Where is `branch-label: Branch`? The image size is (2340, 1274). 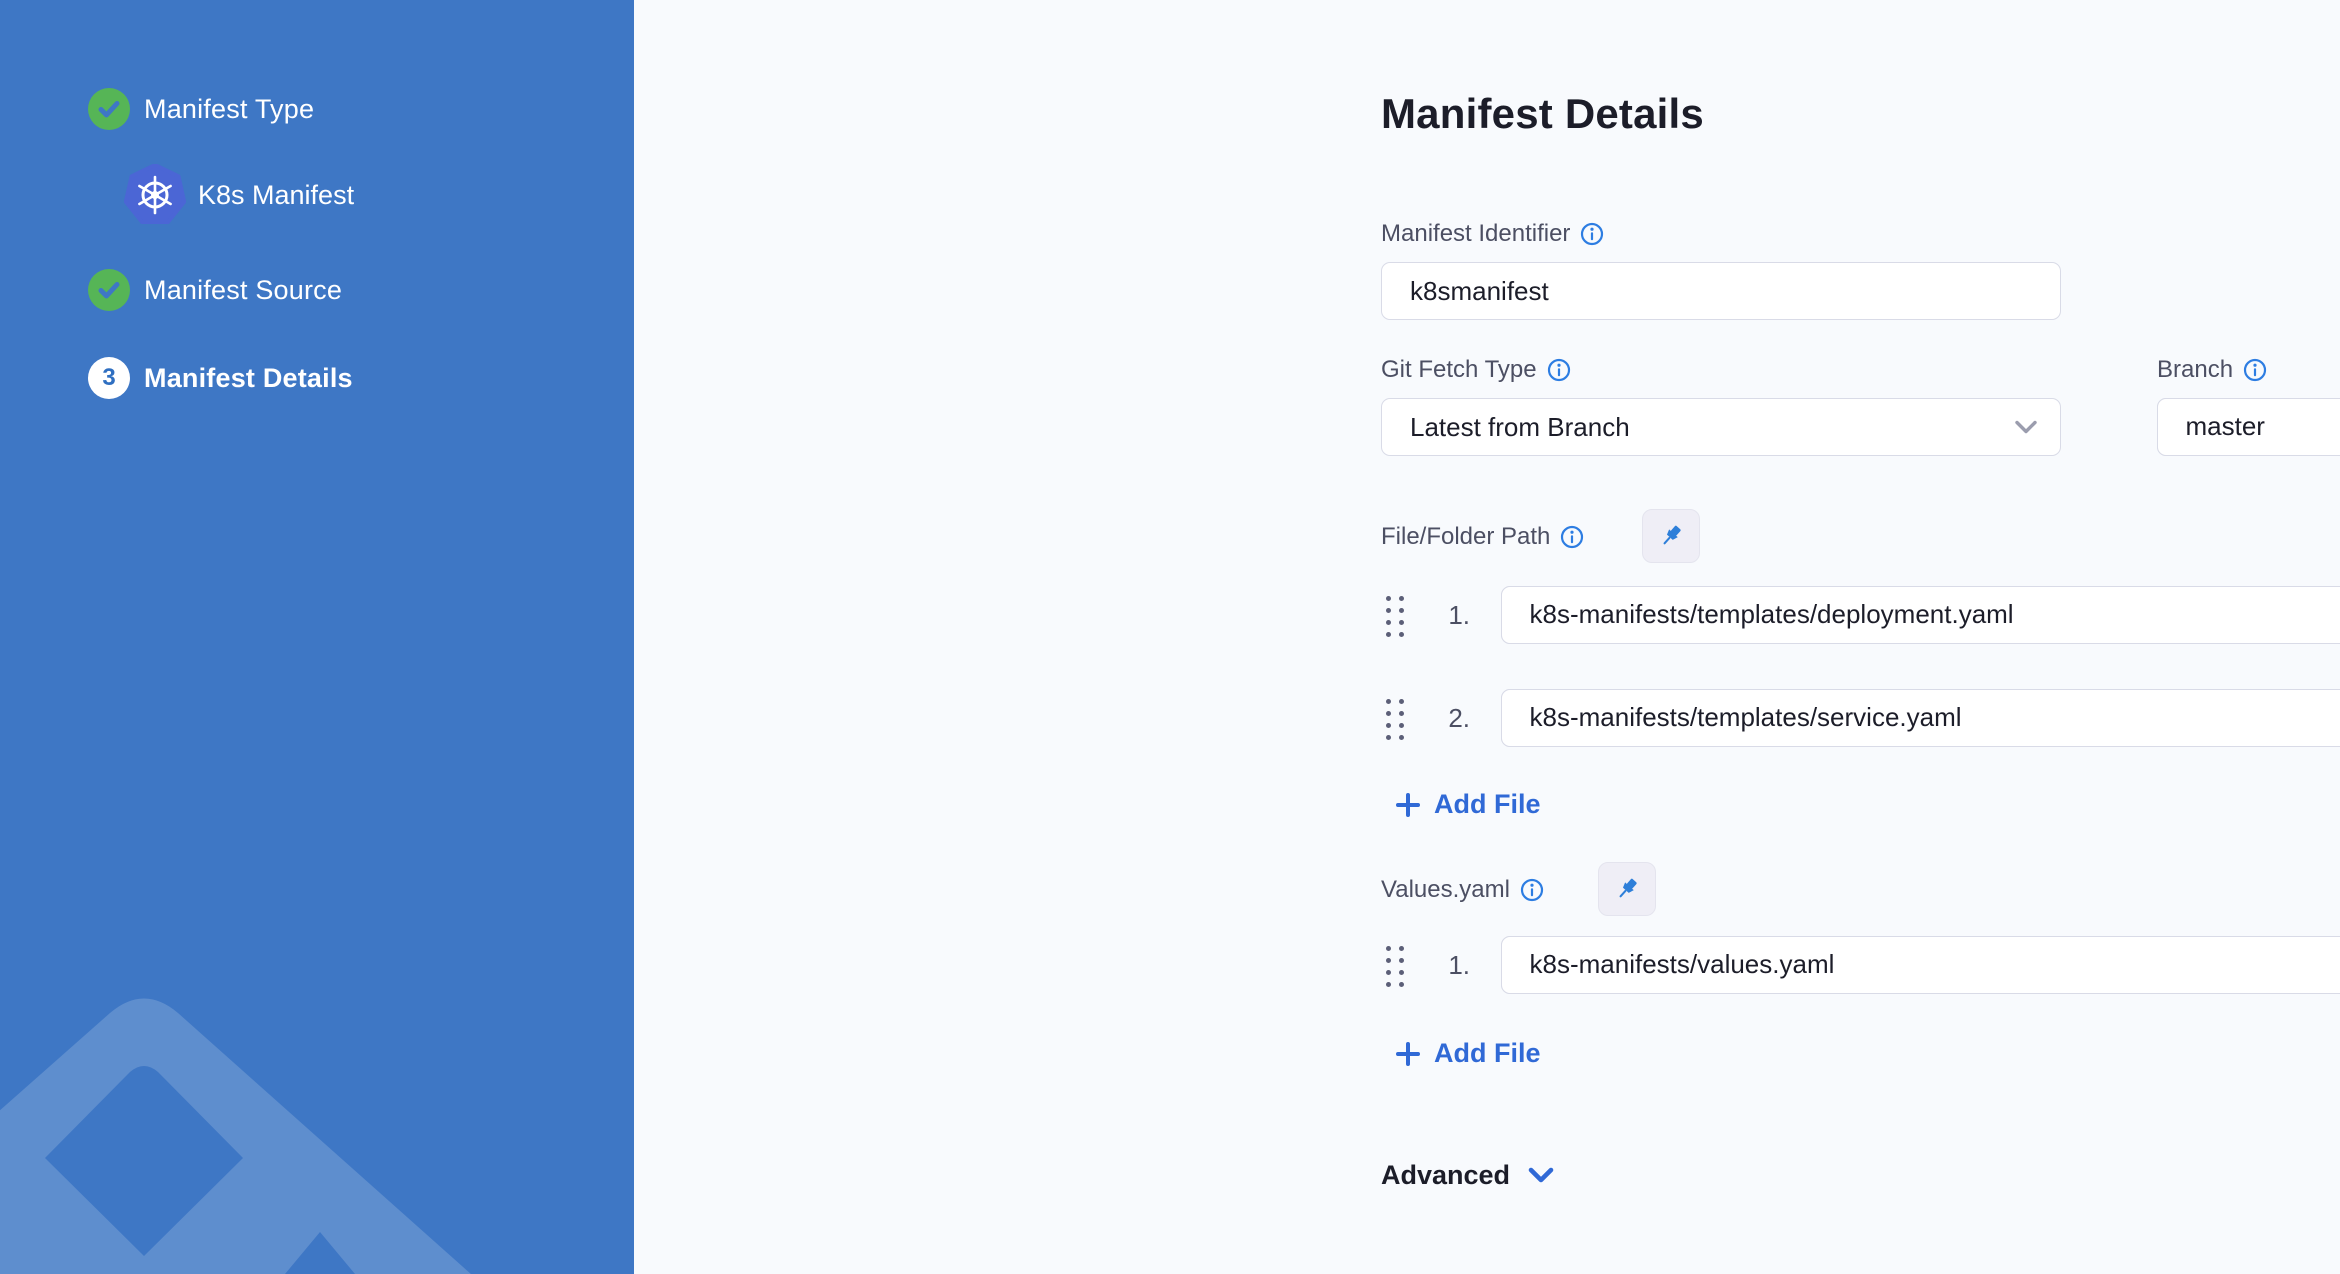 branch-label: Branch is located at coordinates (2212, 370).